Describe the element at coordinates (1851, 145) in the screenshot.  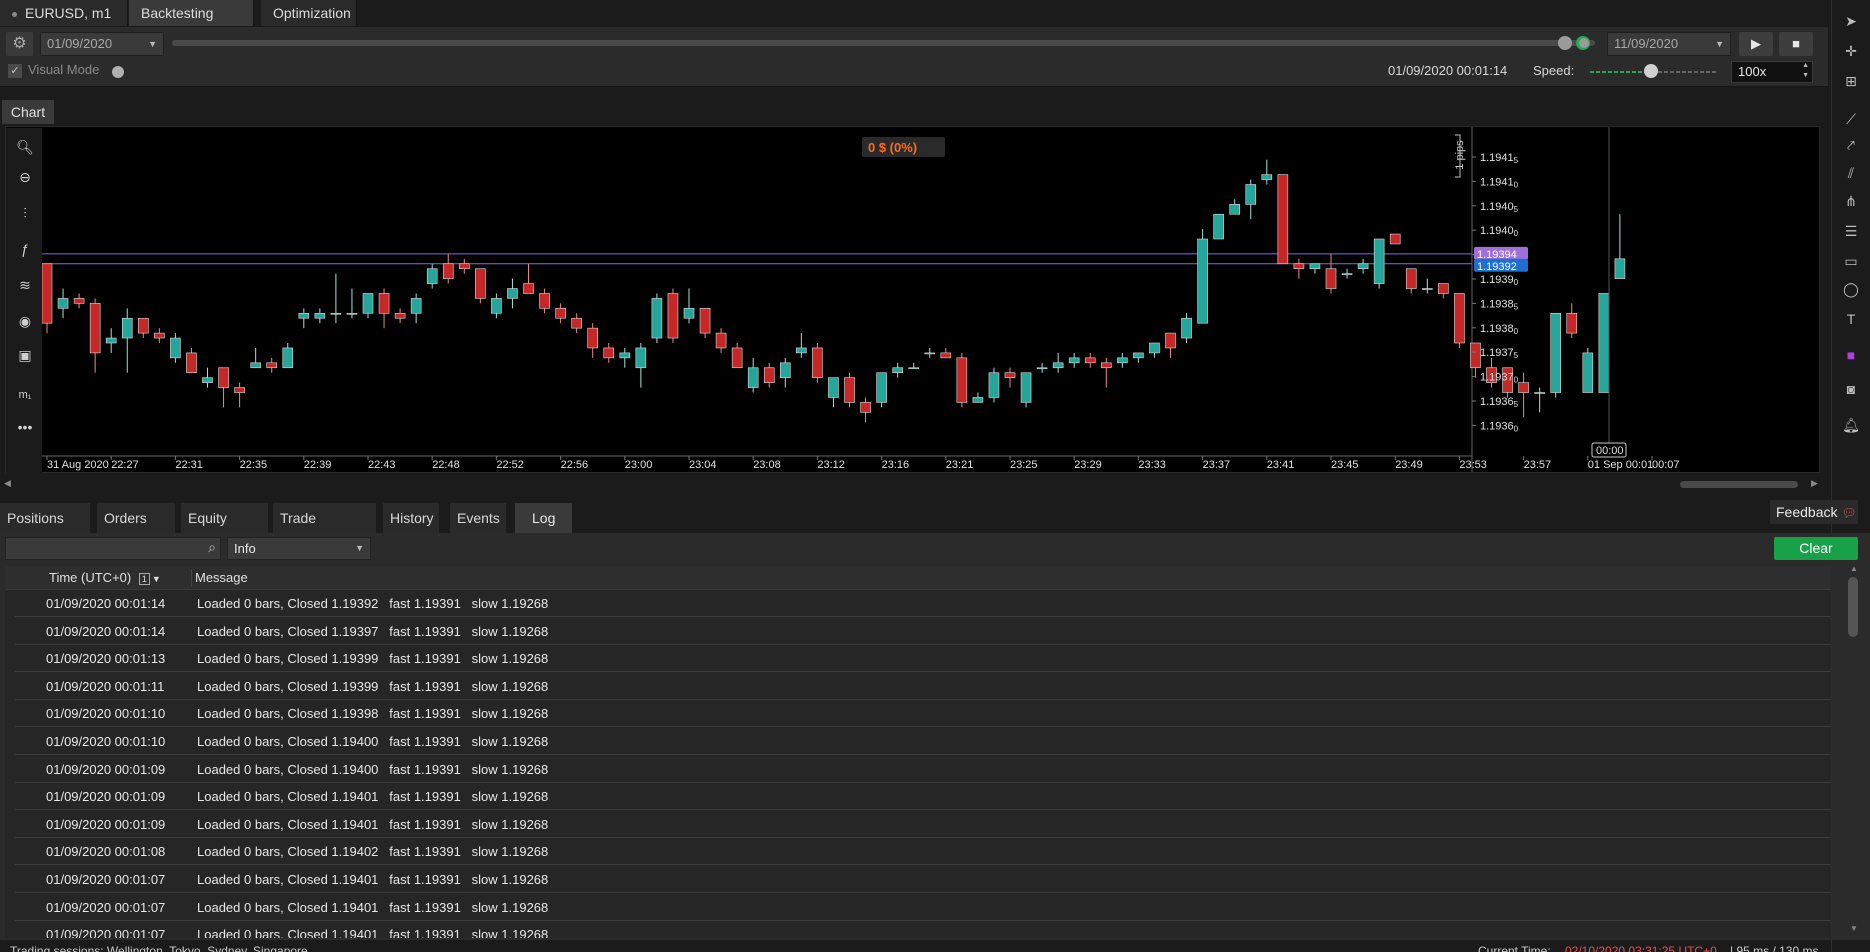
I see `ray-icon: ⤤` at that location.